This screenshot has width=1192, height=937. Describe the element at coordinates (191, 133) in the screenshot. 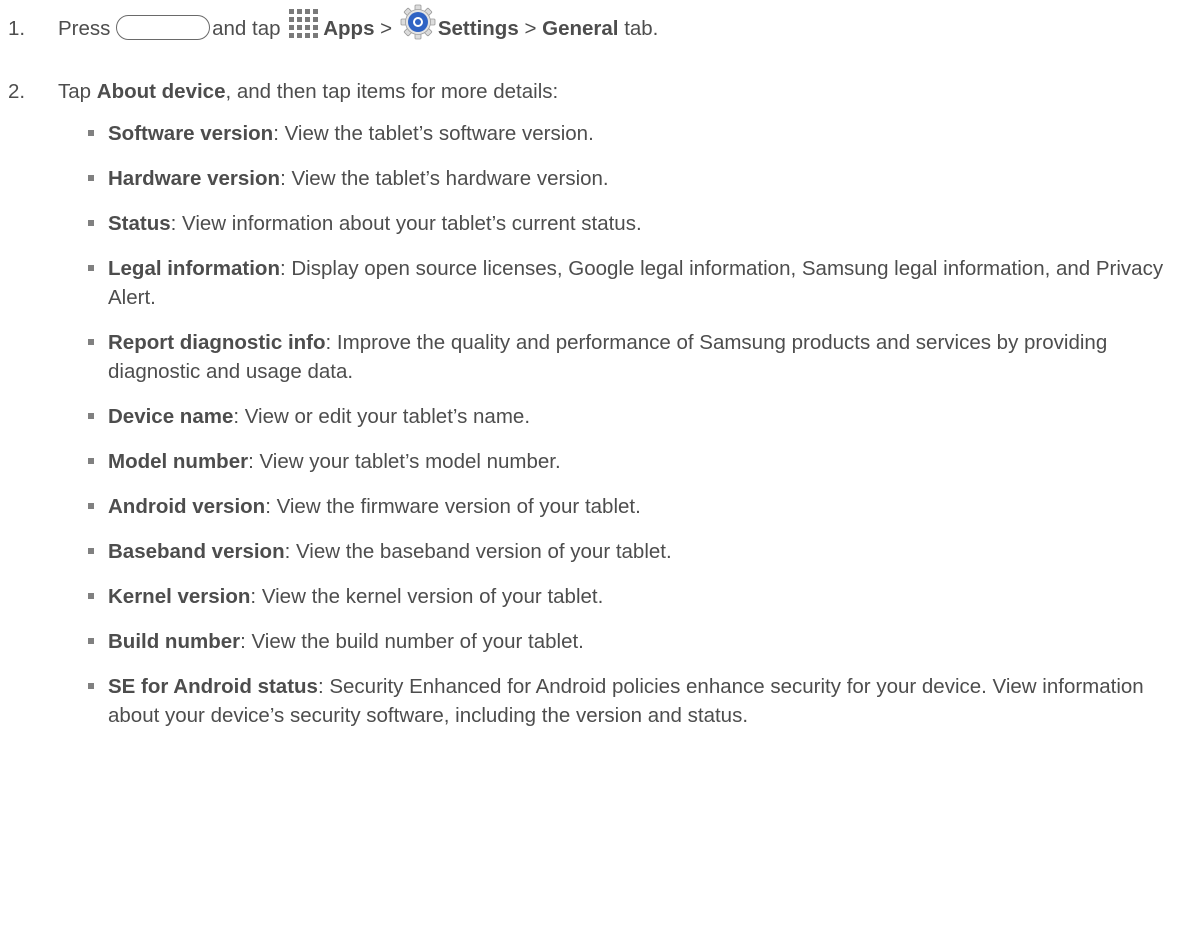

I see `item-term: Software version` at that location.